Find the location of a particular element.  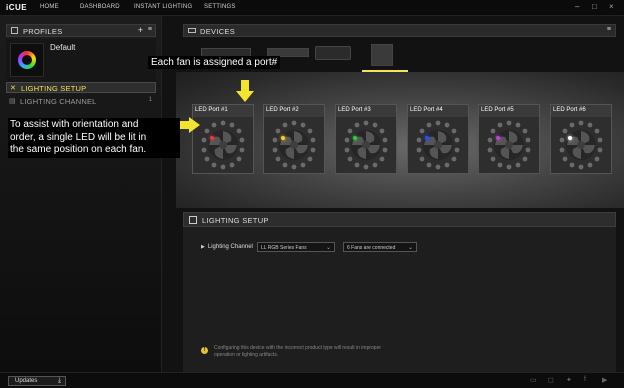

nav-dashboard: DASHBOARD is located at coordinates (100, 7).